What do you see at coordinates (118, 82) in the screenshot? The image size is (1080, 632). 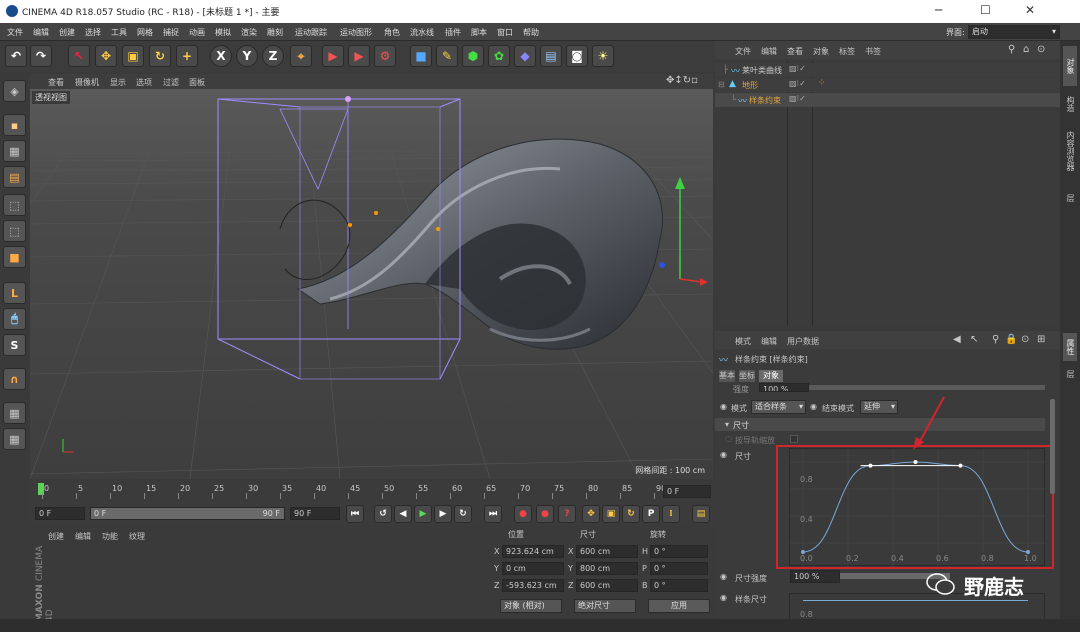 I see `display-menu: 显示` at bounding box center [118, 82].